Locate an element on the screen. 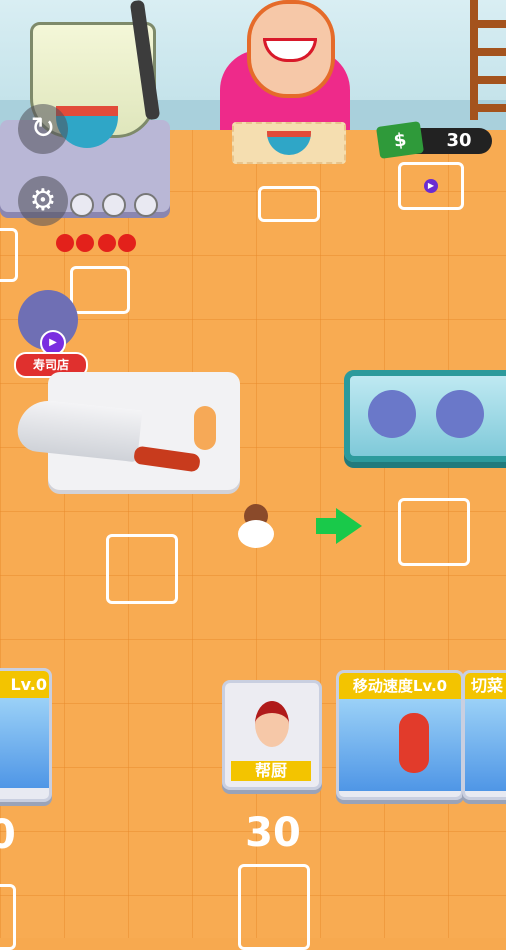  play-icon: ▶ is located at coordinates (431, 186).